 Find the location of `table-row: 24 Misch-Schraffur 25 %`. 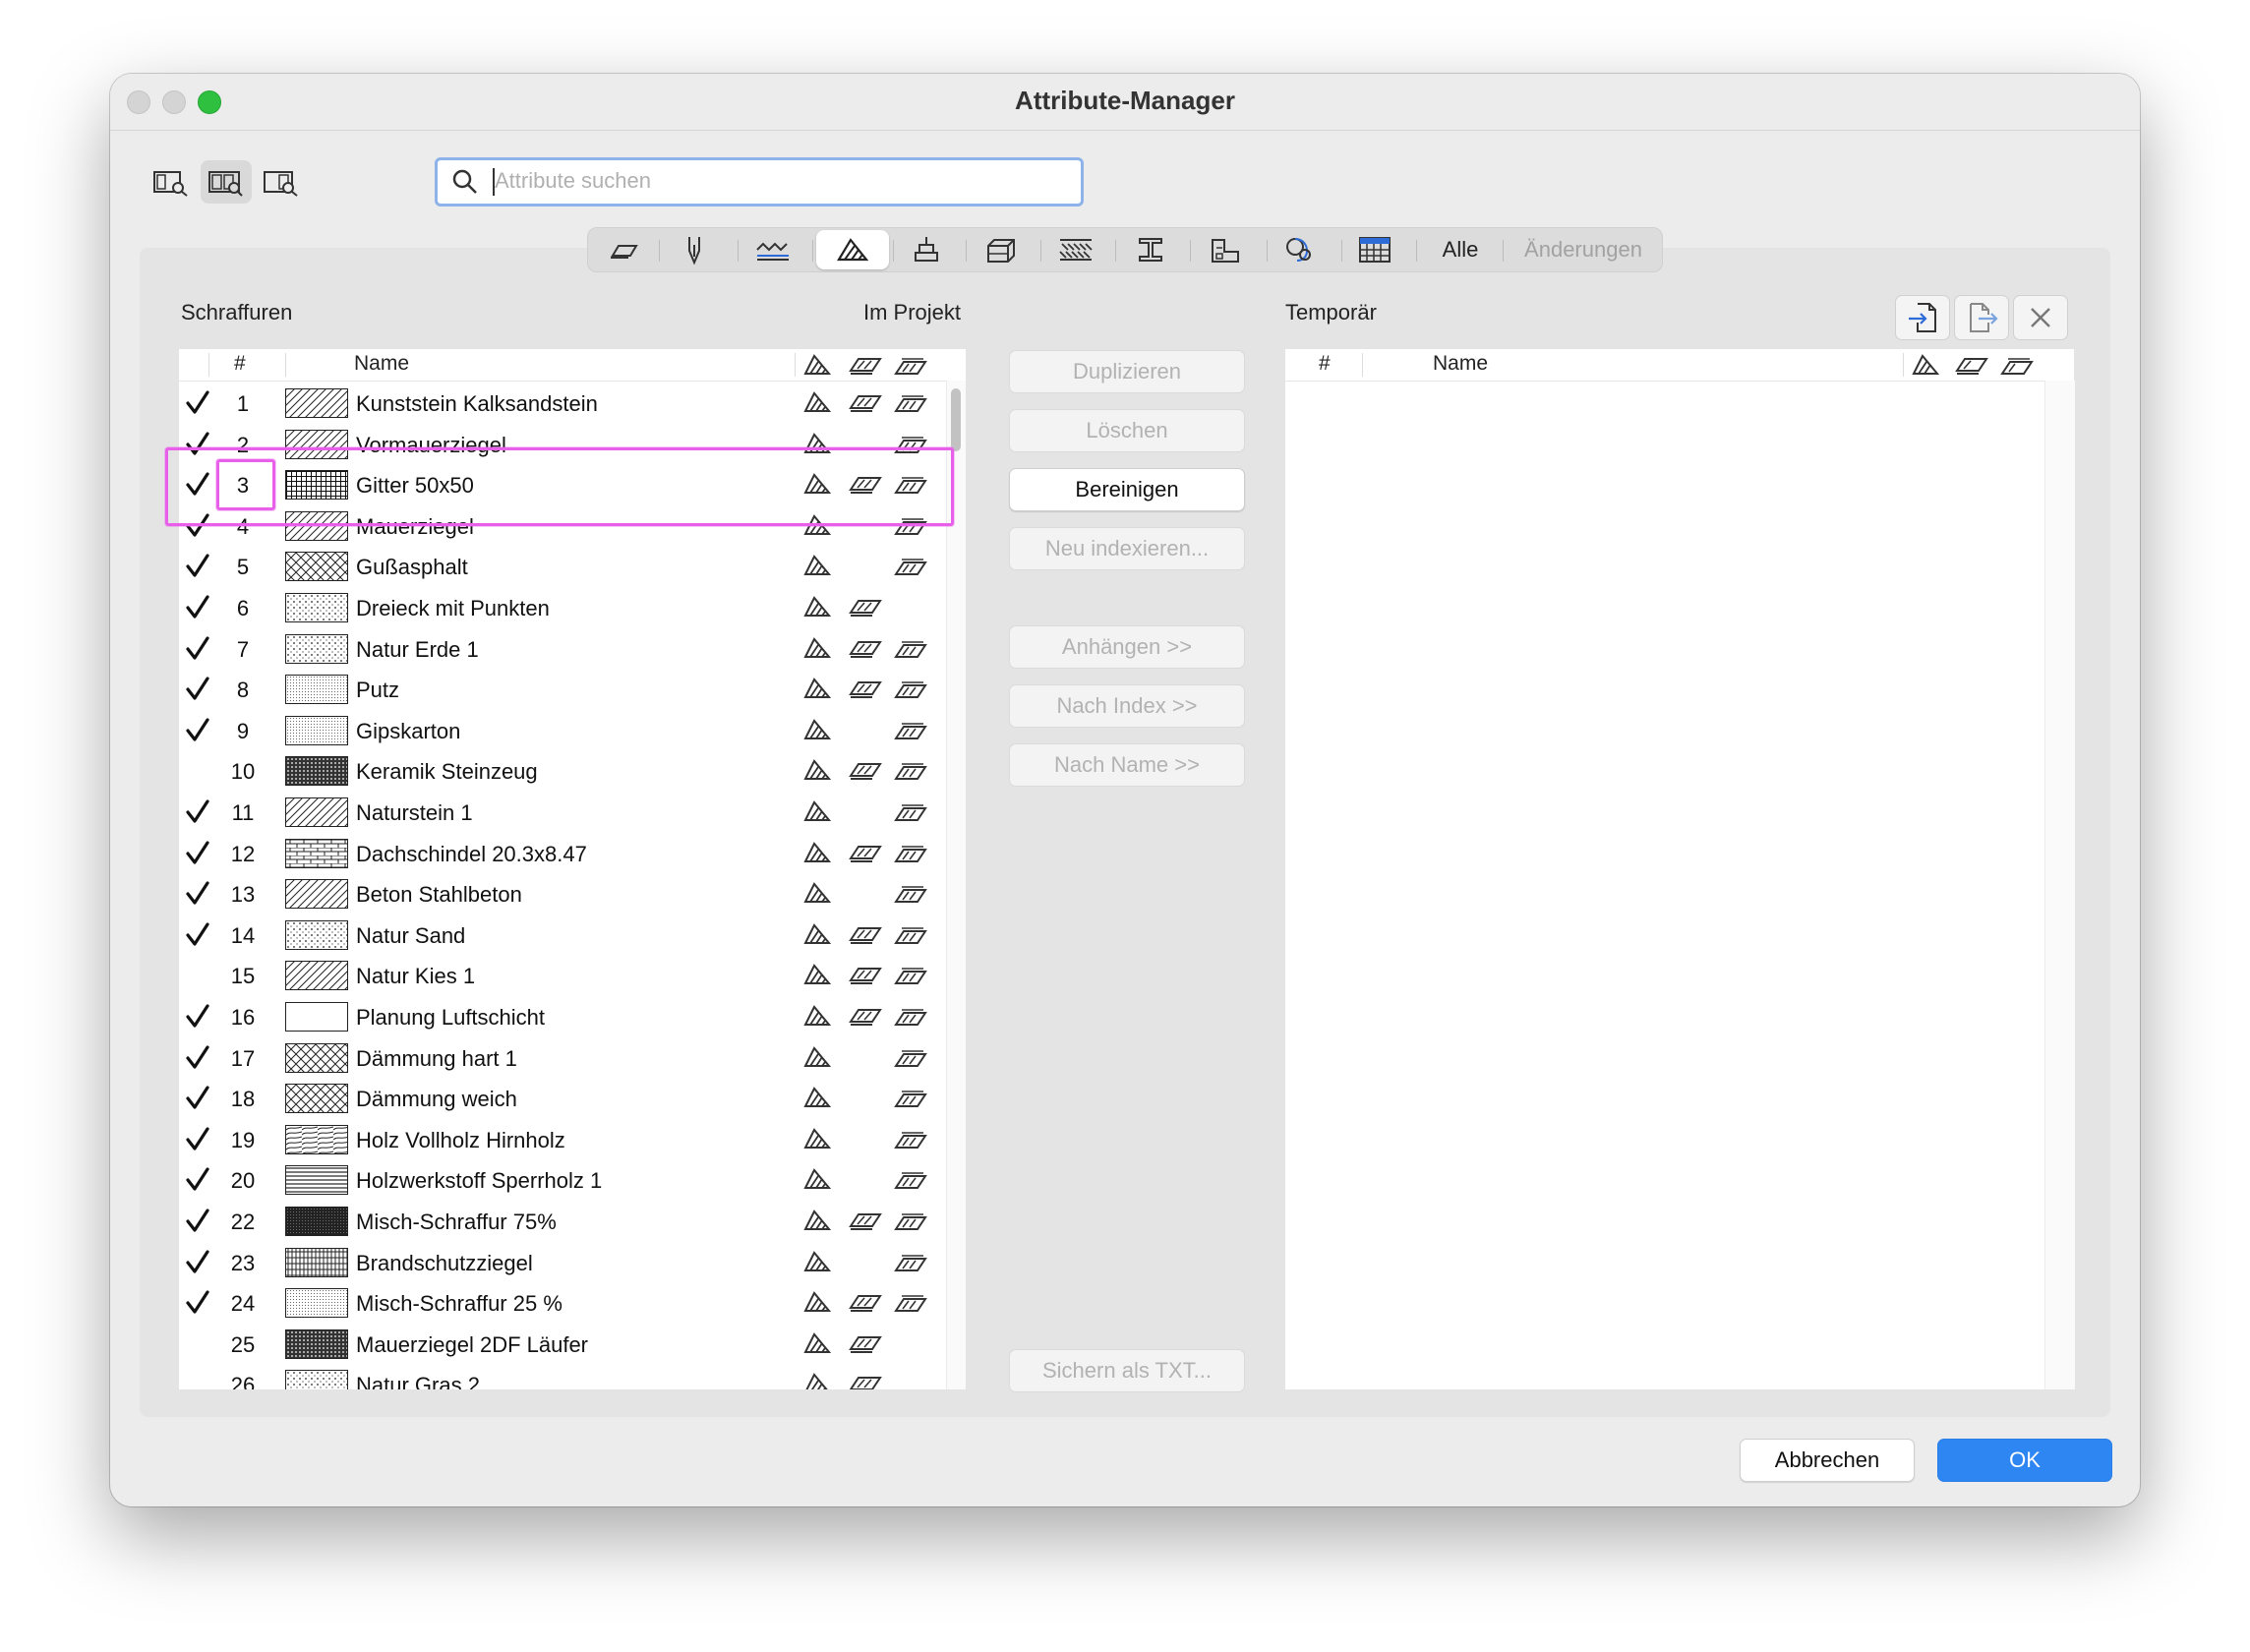

table-row: 24 Misch-Schraffur 25 % is located at coordinates (562, 1303).